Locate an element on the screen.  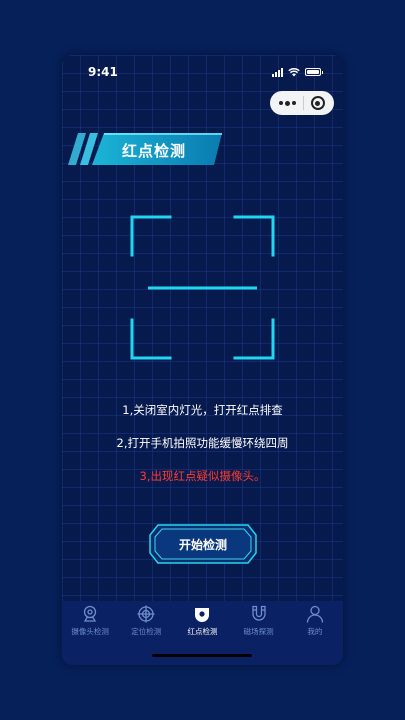
capsule-divider is located at coordinates (303, 103).